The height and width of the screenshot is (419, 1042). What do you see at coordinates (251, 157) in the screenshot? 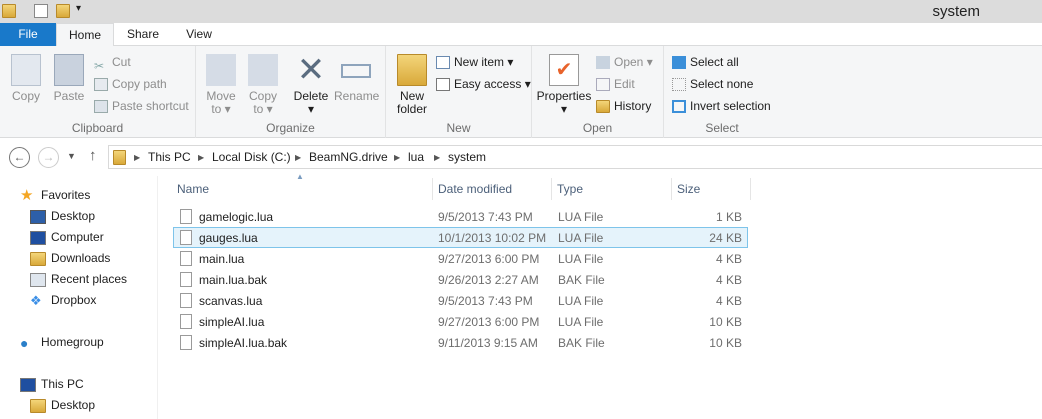
I see `breadcrumb-local-disk: Local Disk (C:)` at bounding box center [251, 157].